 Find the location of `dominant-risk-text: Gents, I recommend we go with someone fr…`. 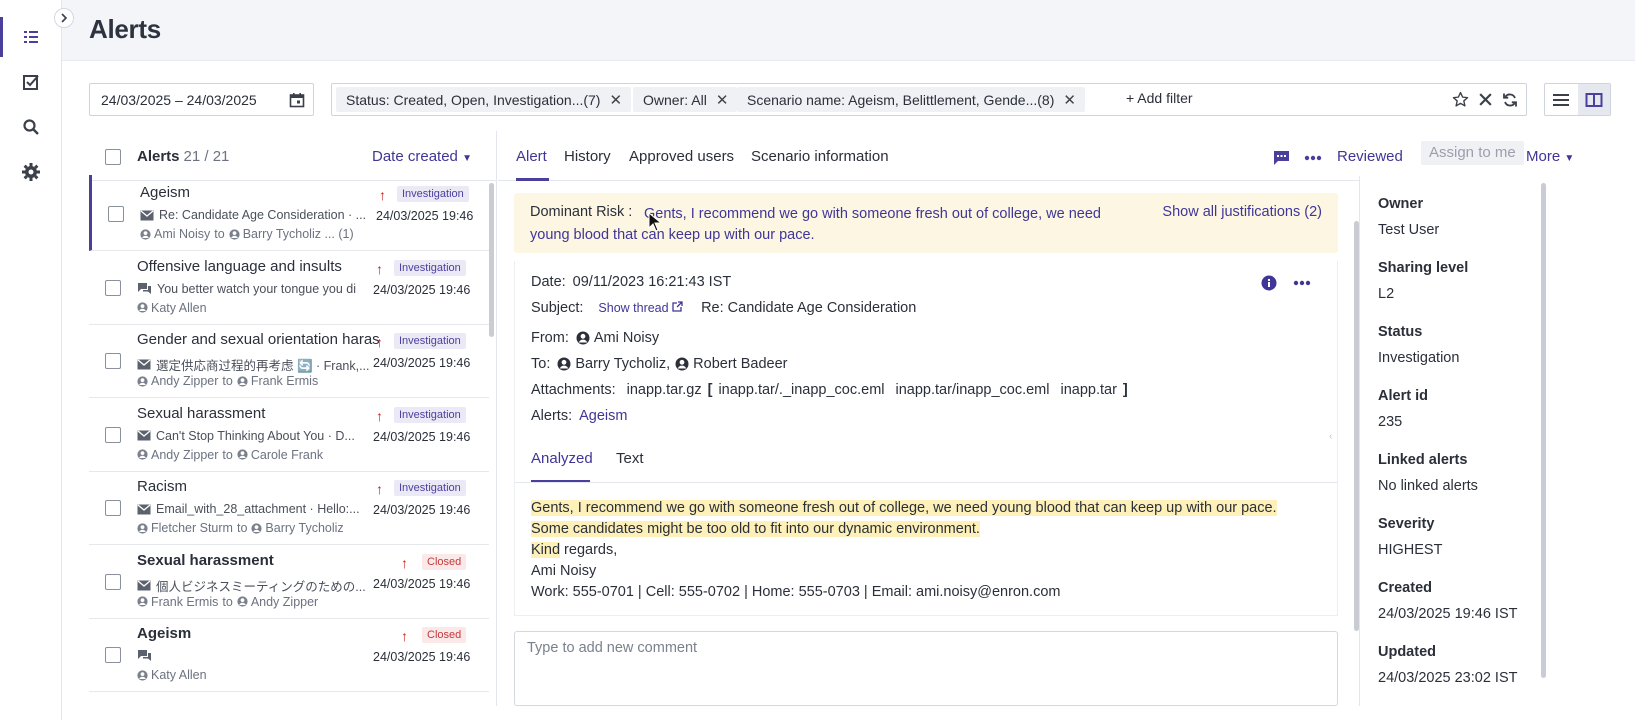

dominant-risk-text: Gents, I recommend we go with someone fr… is located at coordinates (830, 225).